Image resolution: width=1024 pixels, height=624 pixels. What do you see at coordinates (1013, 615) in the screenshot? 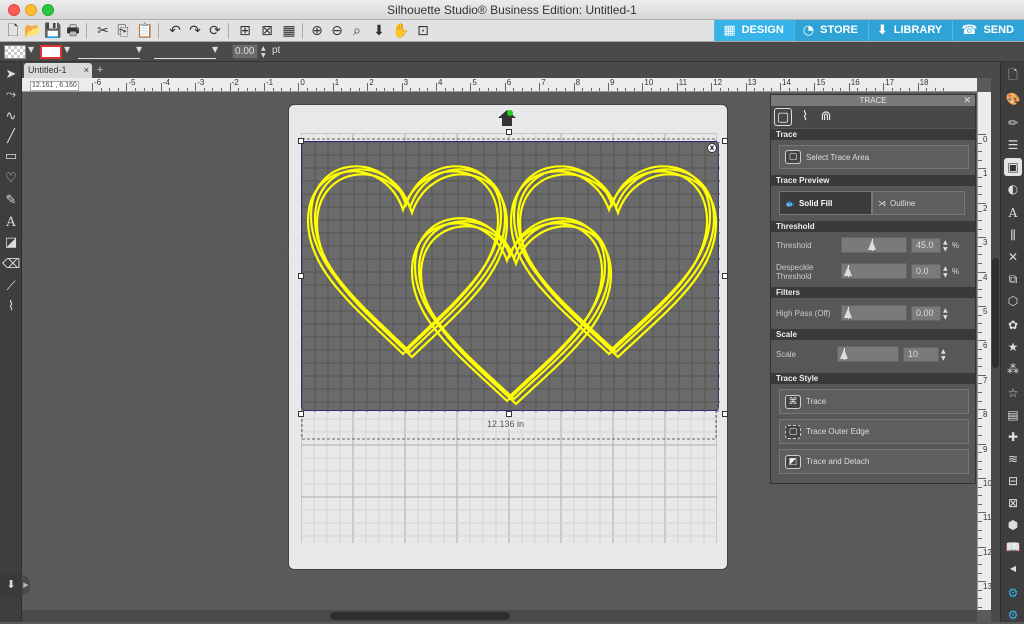
I see `send-settings-icon: ⚙` at bounding box center [1013, 615].